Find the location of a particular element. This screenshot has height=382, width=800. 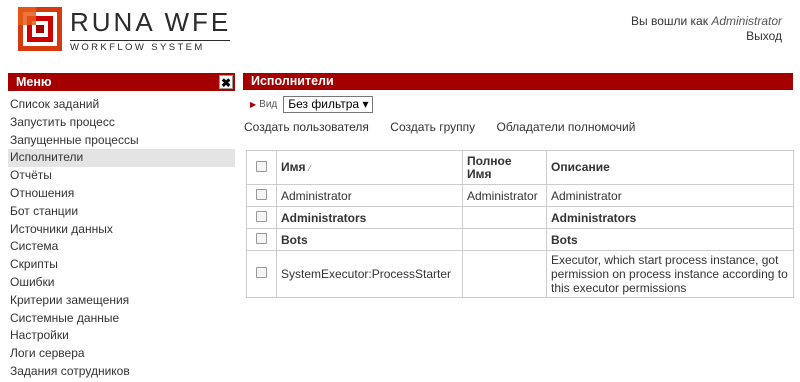

filter-row: ▶ Вид Без фильтра ▾ is located at coordinates (518, 104).